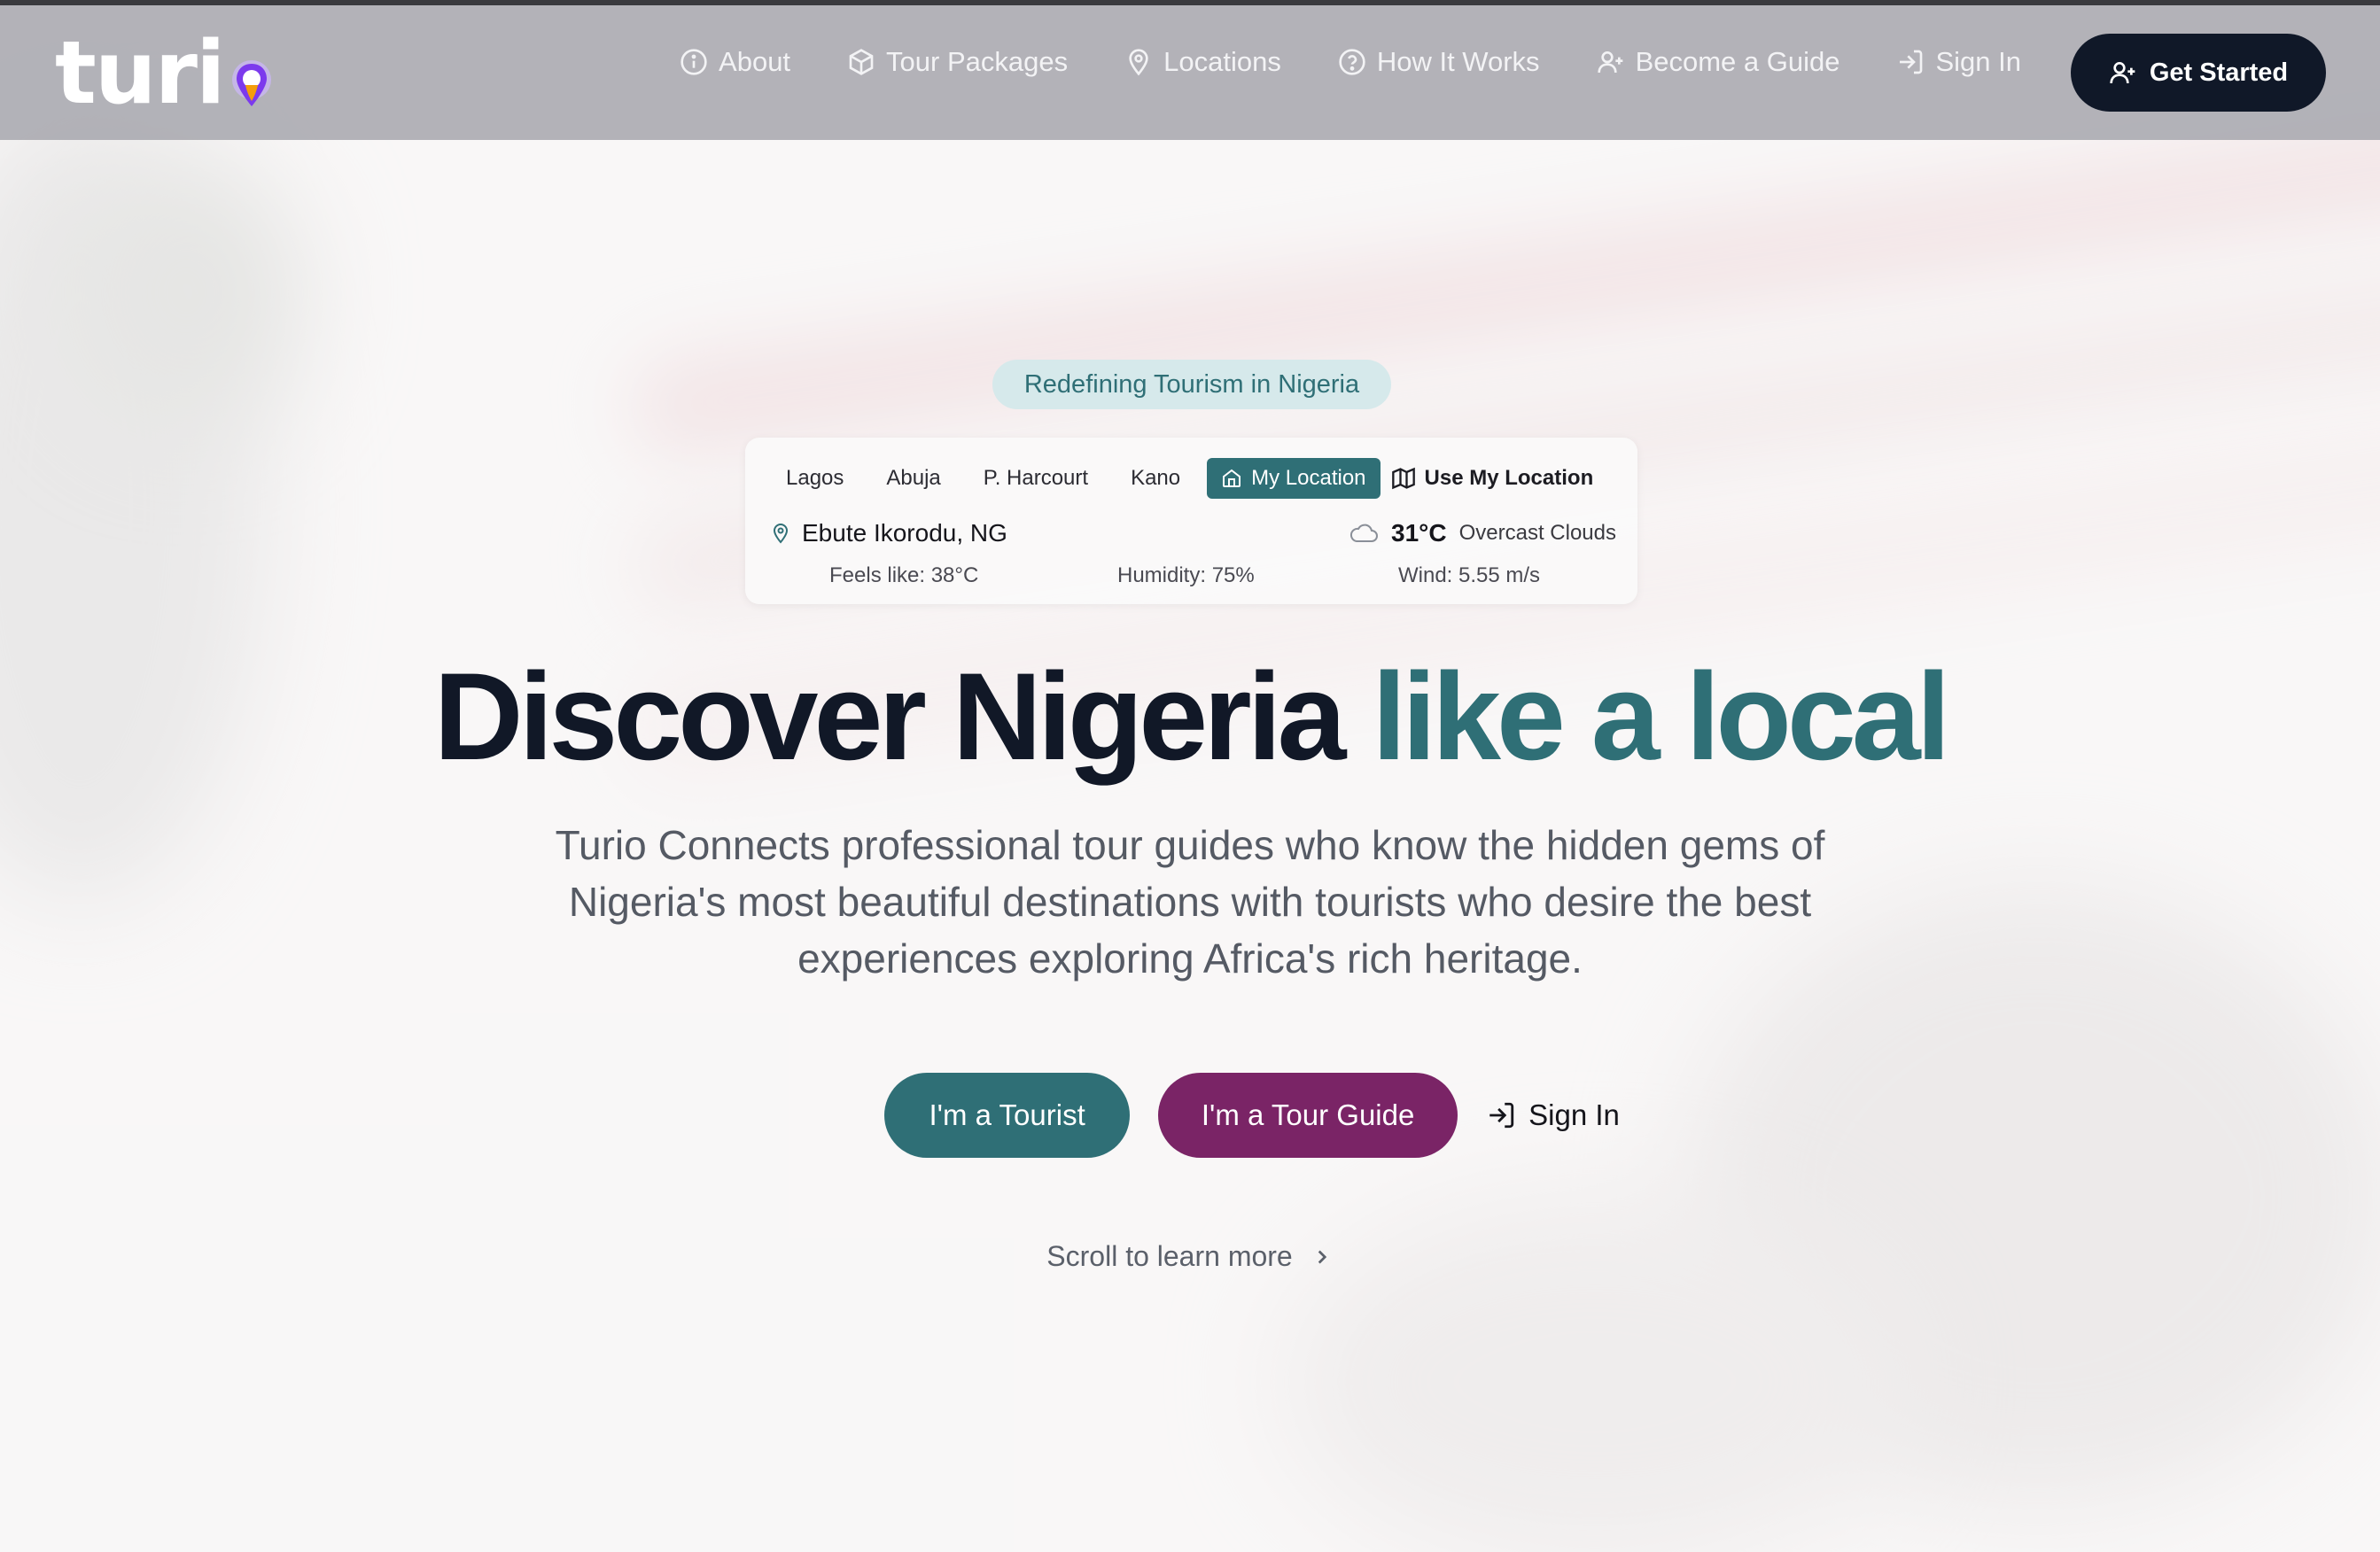 The width and height of the screenshot is (2380, 1552). I want to click on hero-cta-row: I'm a Tourist I'm a Tour Guide Sign In, so click(1190, 1115).